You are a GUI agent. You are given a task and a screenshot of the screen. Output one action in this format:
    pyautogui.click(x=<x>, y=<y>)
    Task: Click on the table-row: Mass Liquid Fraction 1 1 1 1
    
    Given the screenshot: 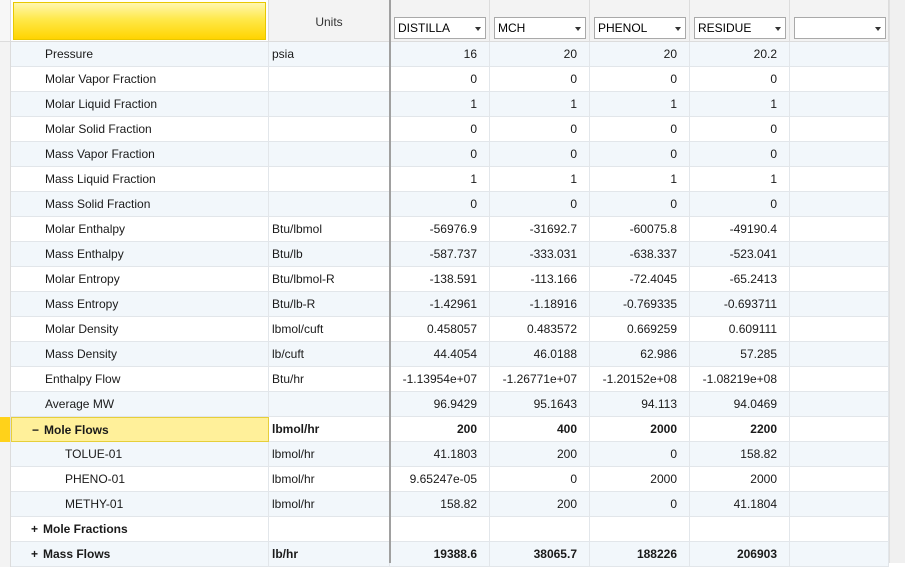 What is the action you would take?
    pyautogui.click(x=444, y=179)
    